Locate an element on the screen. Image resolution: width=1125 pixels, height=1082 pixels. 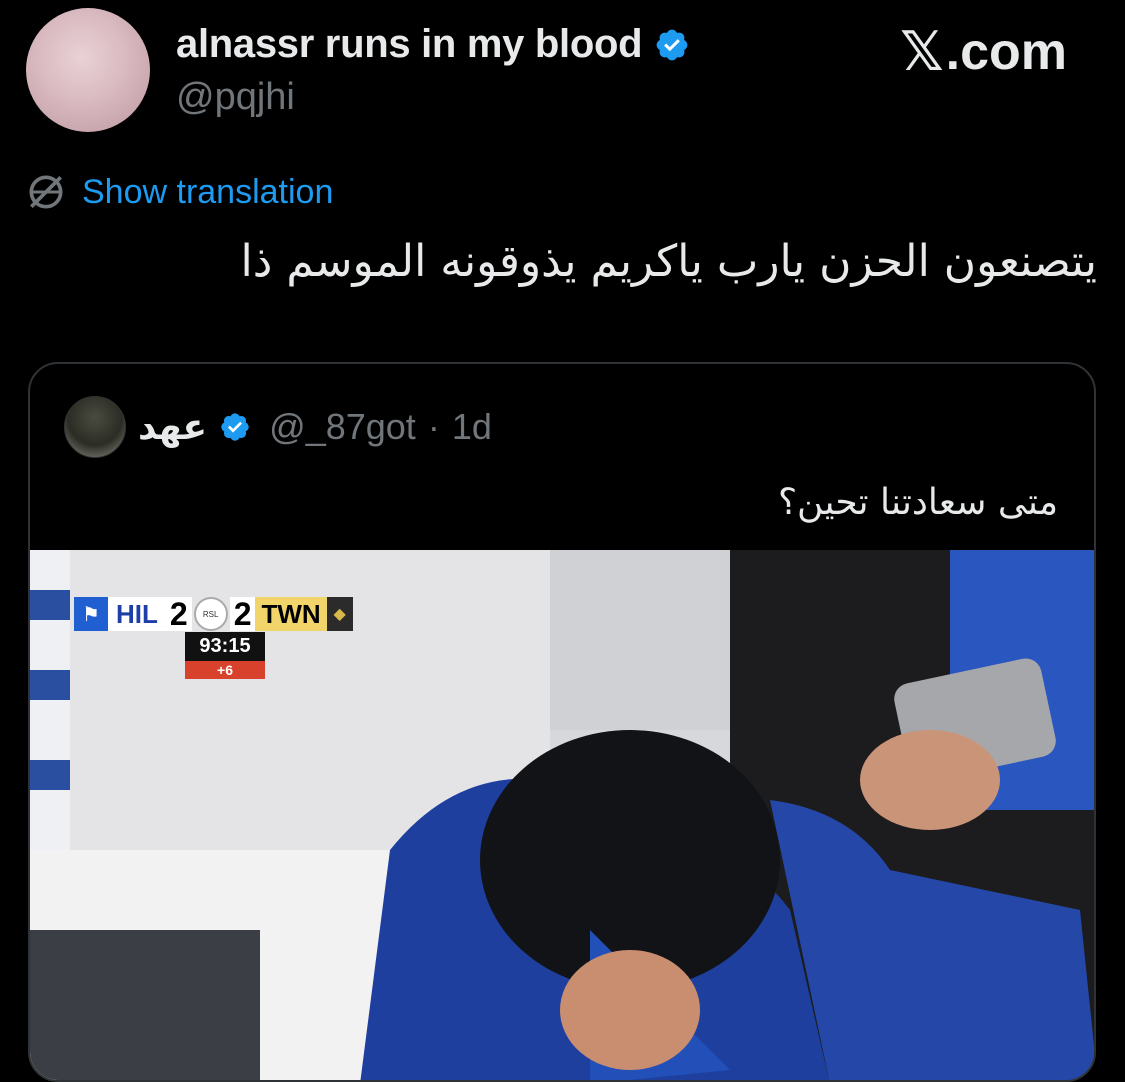
author-avatar is located at coordinates (88, 70).